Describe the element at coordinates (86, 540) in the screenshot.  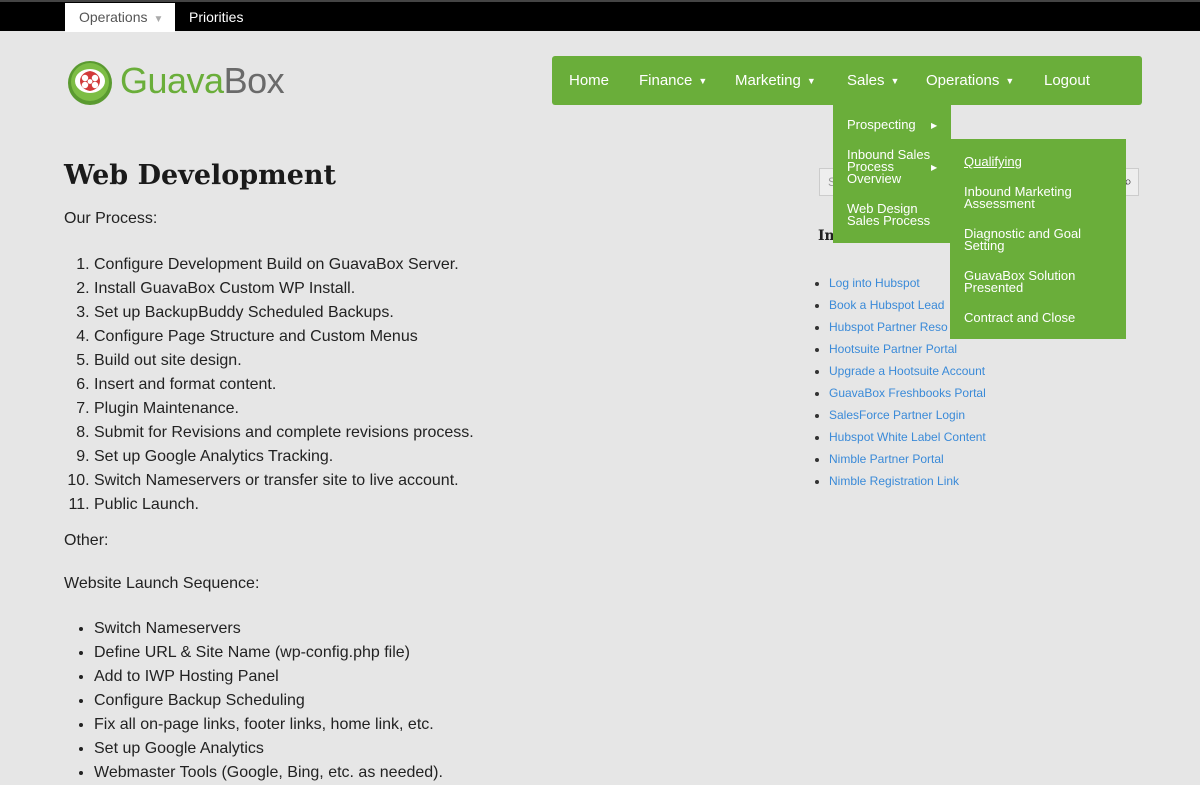
I see `other-label: Other:` at that location.